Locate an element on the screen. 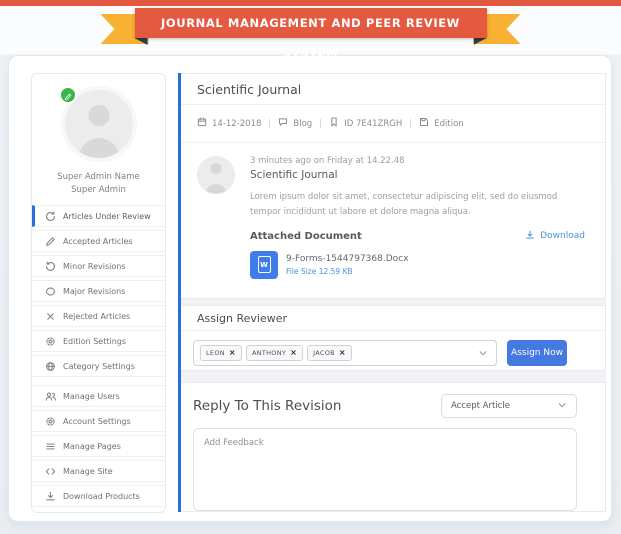 Image resolution: width=621 pixels, height=534 pixels. sidebar-item-rejected-articles: Rejected Articles is located at coordinates (98, 316).